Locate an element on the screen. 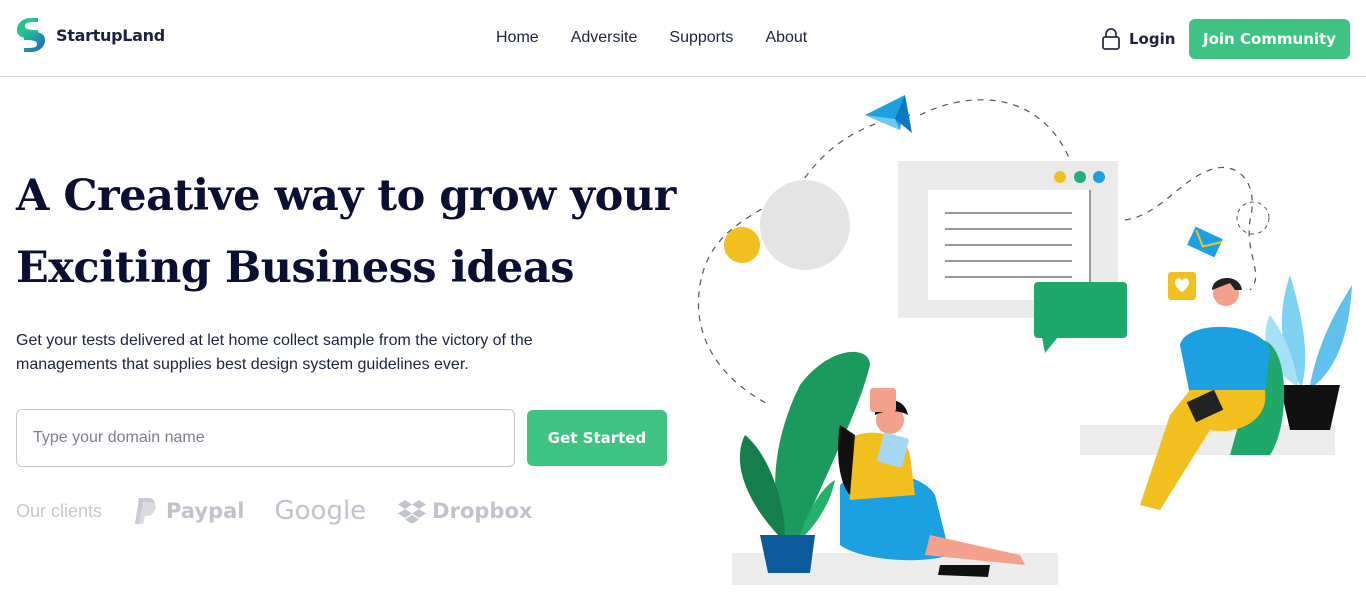 Image resolution: width=1366 pixels, height=607 pixels. yellow-dot is located at coordinates (742, 245).